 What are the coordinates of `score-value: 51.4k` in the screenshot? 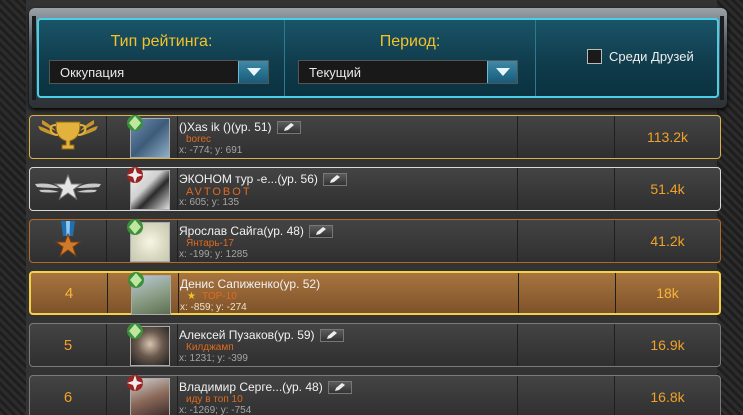 It's located at (667, 189).